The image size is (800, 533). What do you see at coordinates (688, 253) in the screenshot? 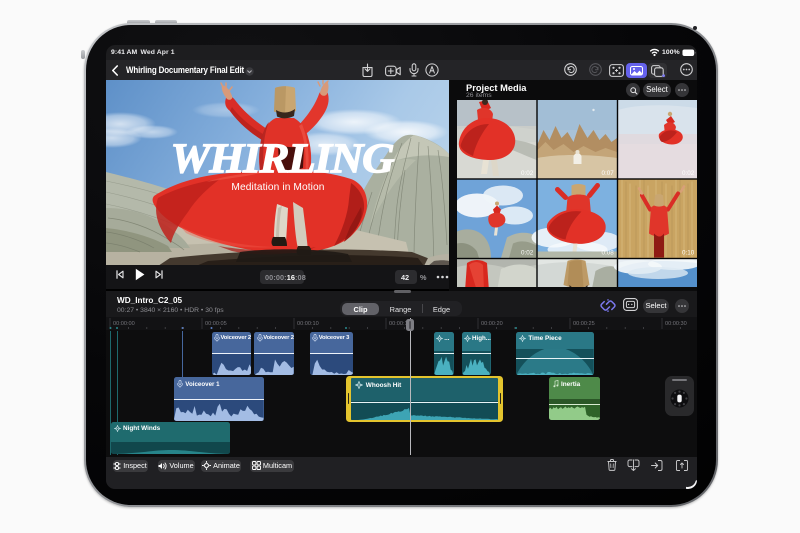
I see `svg-text: 0:10` at bounding box center [688, 253].